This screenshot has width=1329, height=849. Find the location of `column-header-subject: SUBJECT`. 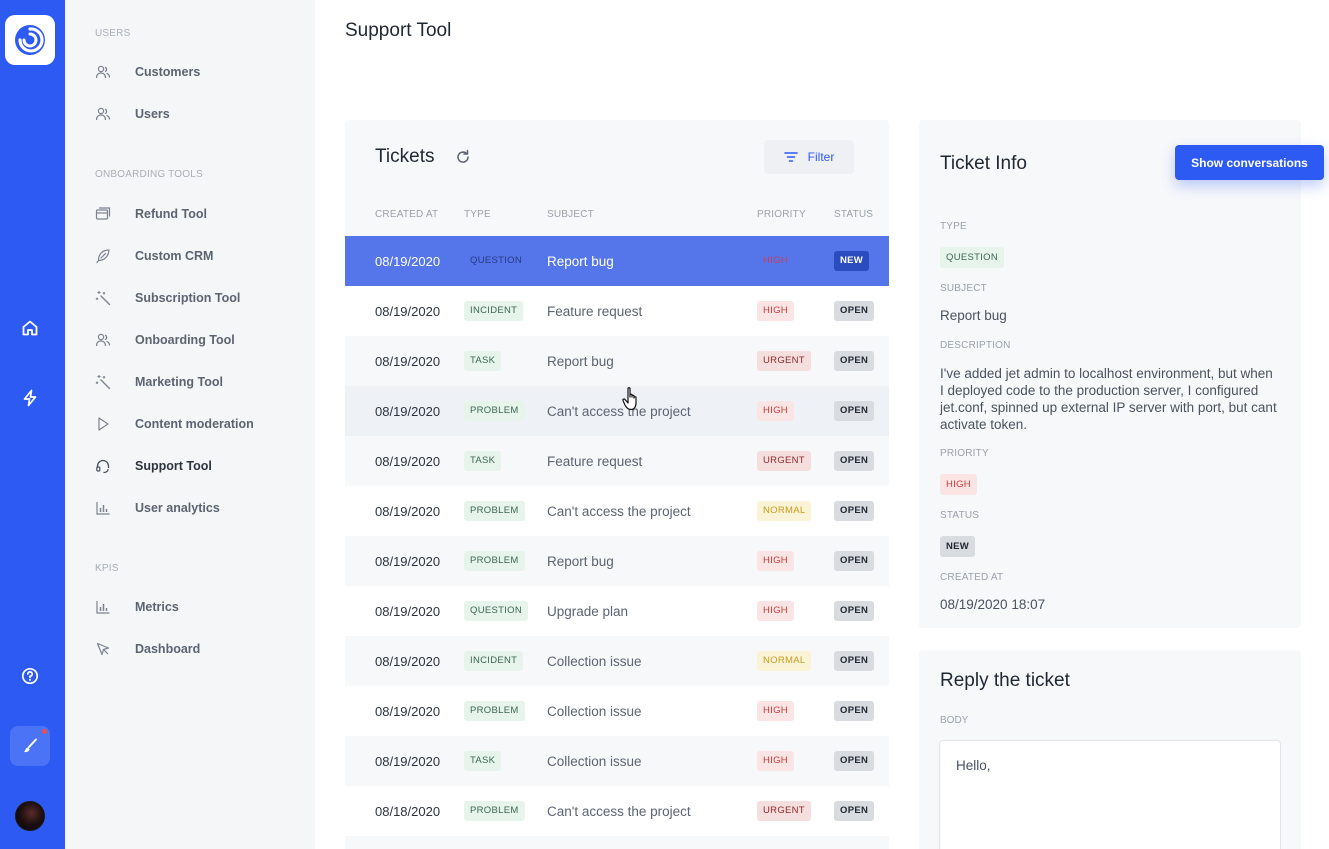

column-header-subject: SUBJECT is located at coordinates (570, 214).